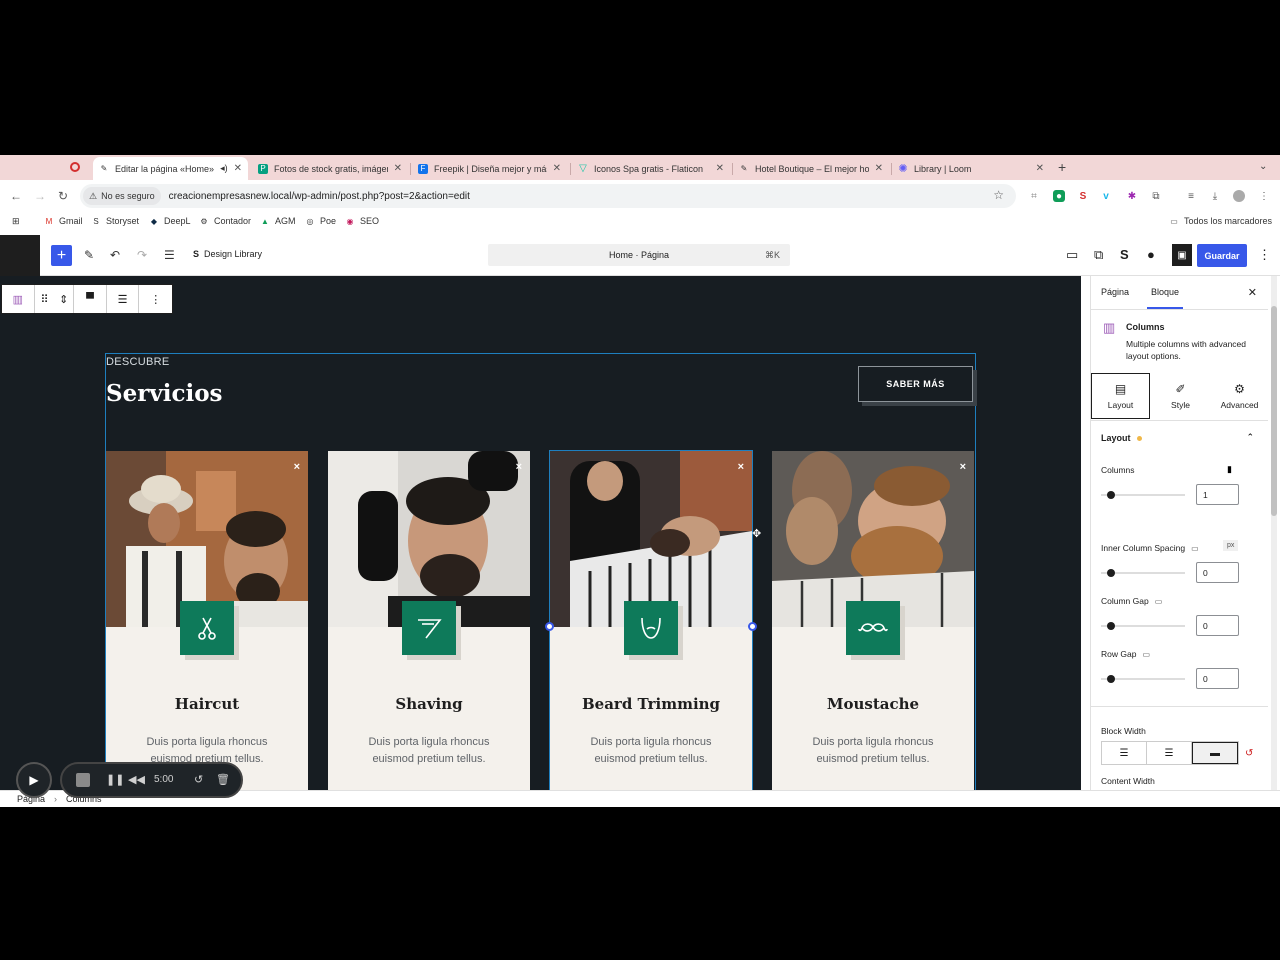 Image resolution: width=1280 pixels, height=960 pixels. I want to click on pause-icon: ❚❚, so click(115, 779).